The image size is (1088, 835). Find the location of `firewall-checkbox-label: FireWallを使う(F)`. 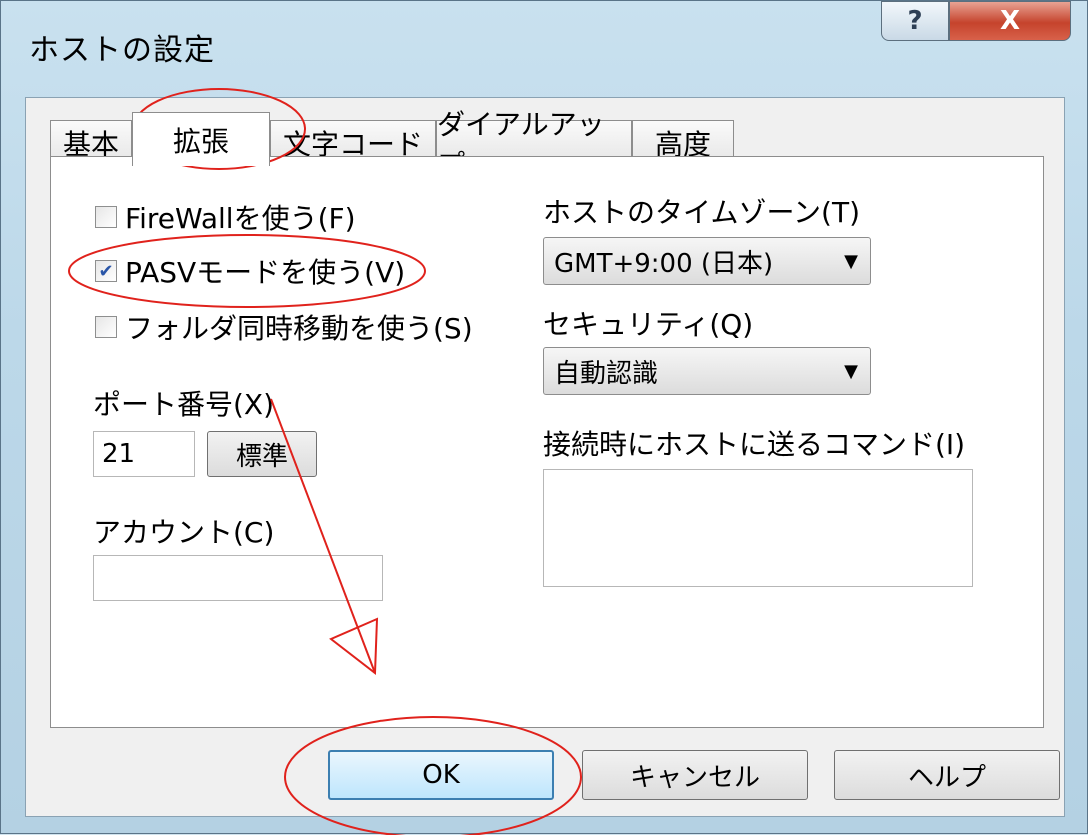

firewall-checkbox-label: FireWallを使う(F) is located at coordinates (240, 218).